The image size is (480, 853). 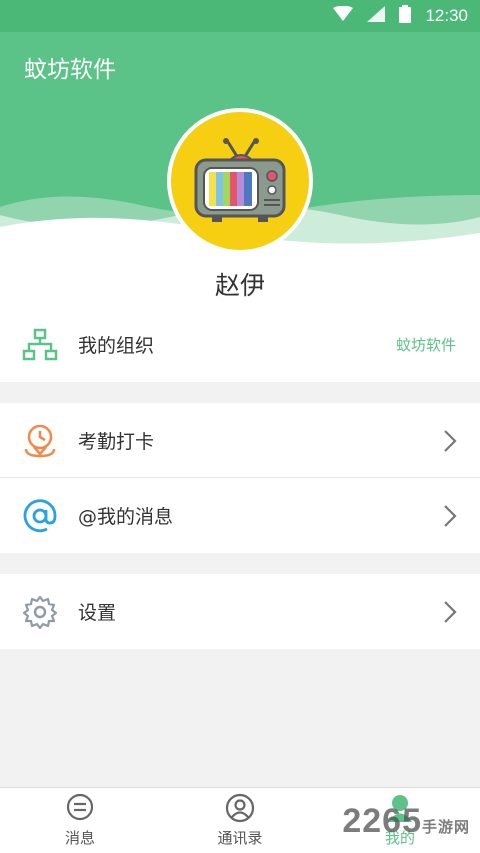 What do you see at coordinates (405, 16) in the screenshot?
I see `battery-icon` at bounding box center [405, 16].